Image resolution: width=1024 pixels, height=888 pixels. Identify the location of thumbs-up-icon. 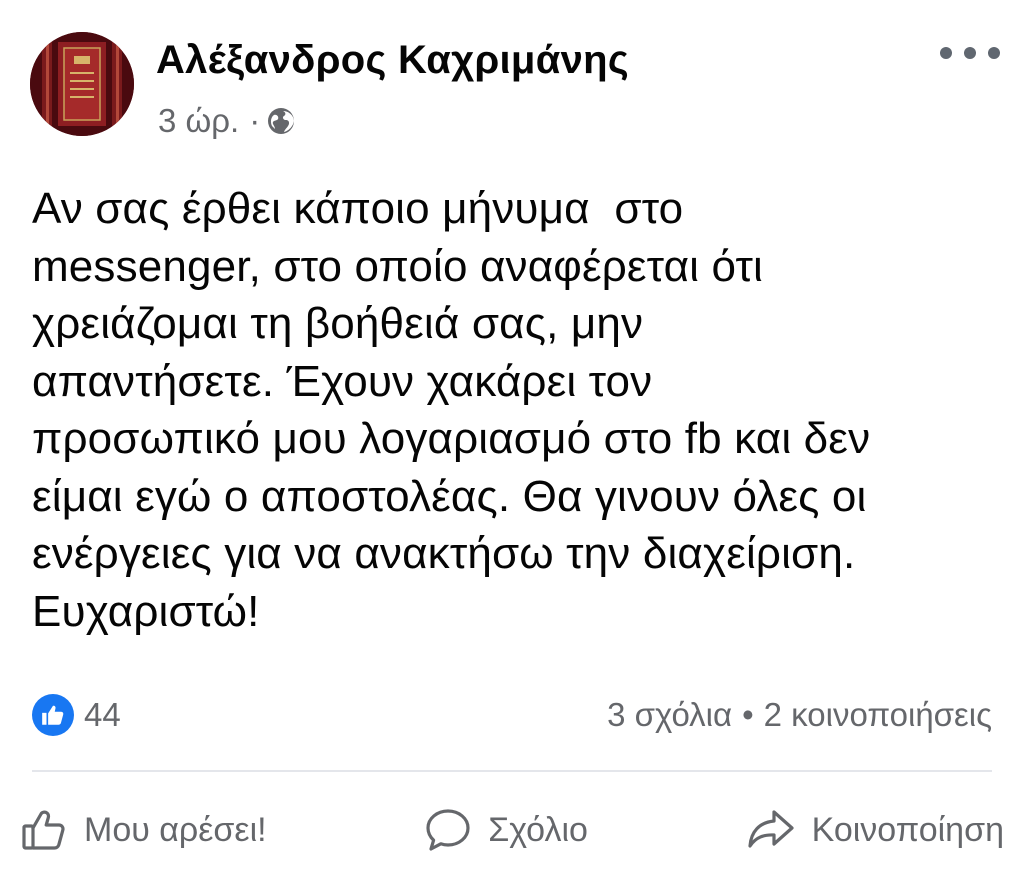
(44, 830).